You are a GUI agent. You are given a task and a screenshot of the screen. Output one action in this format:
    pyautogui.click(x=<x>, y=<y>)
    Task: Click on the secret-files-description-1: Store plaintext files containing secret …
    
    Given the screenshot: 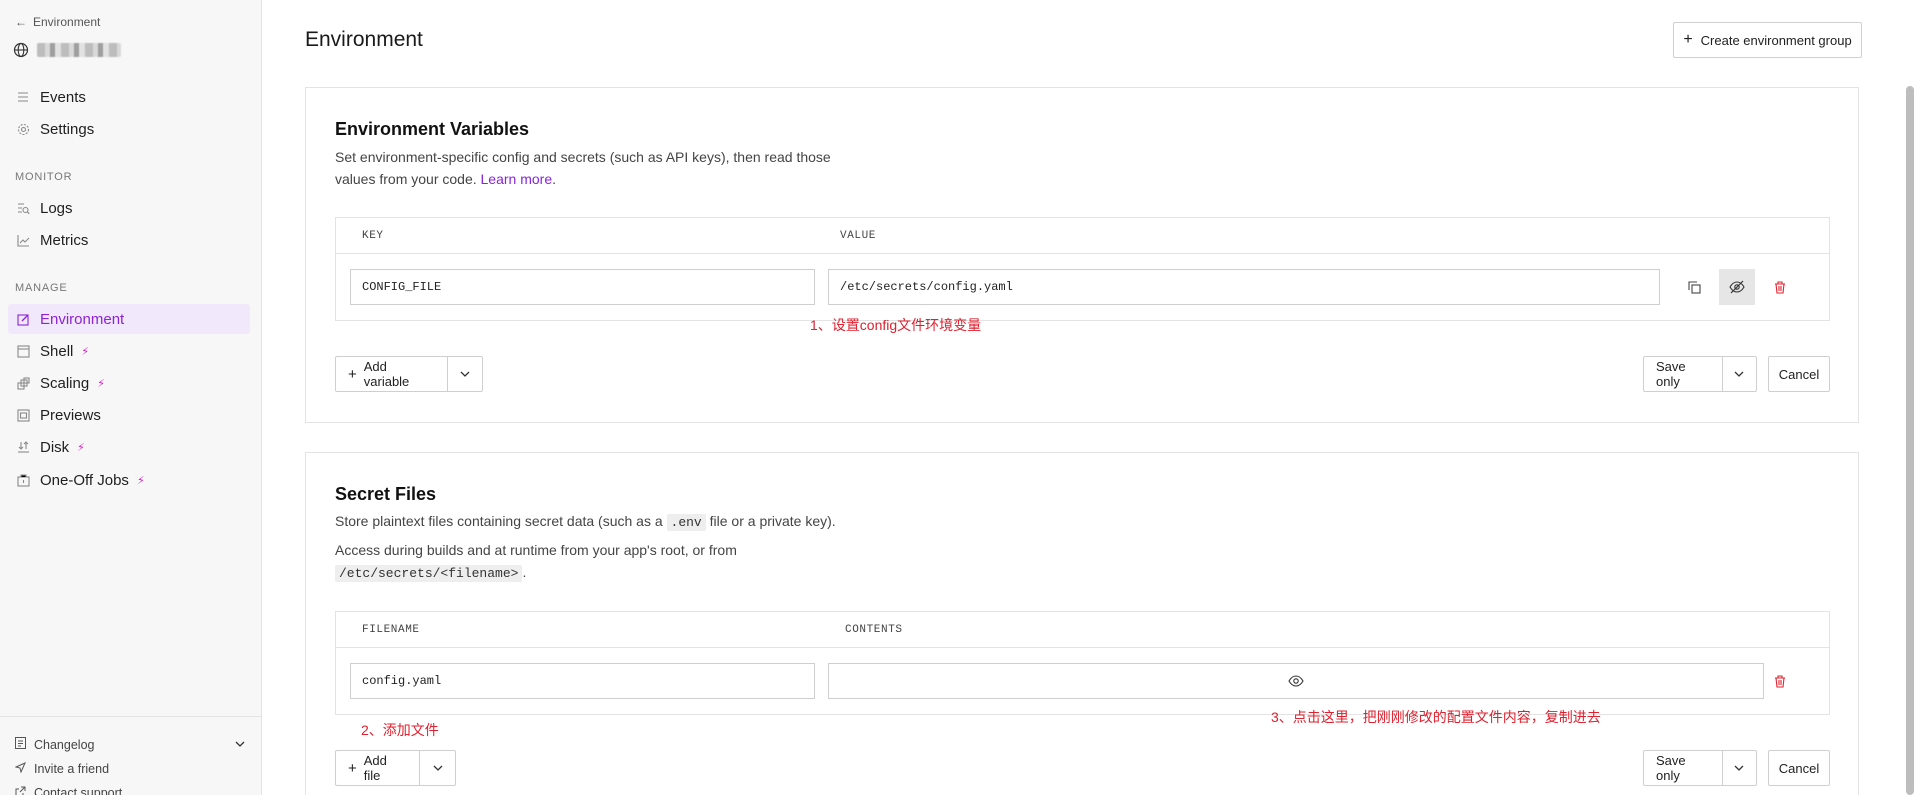 What is the action you would take?
    pyautogui.click(x=585, y=522)
    